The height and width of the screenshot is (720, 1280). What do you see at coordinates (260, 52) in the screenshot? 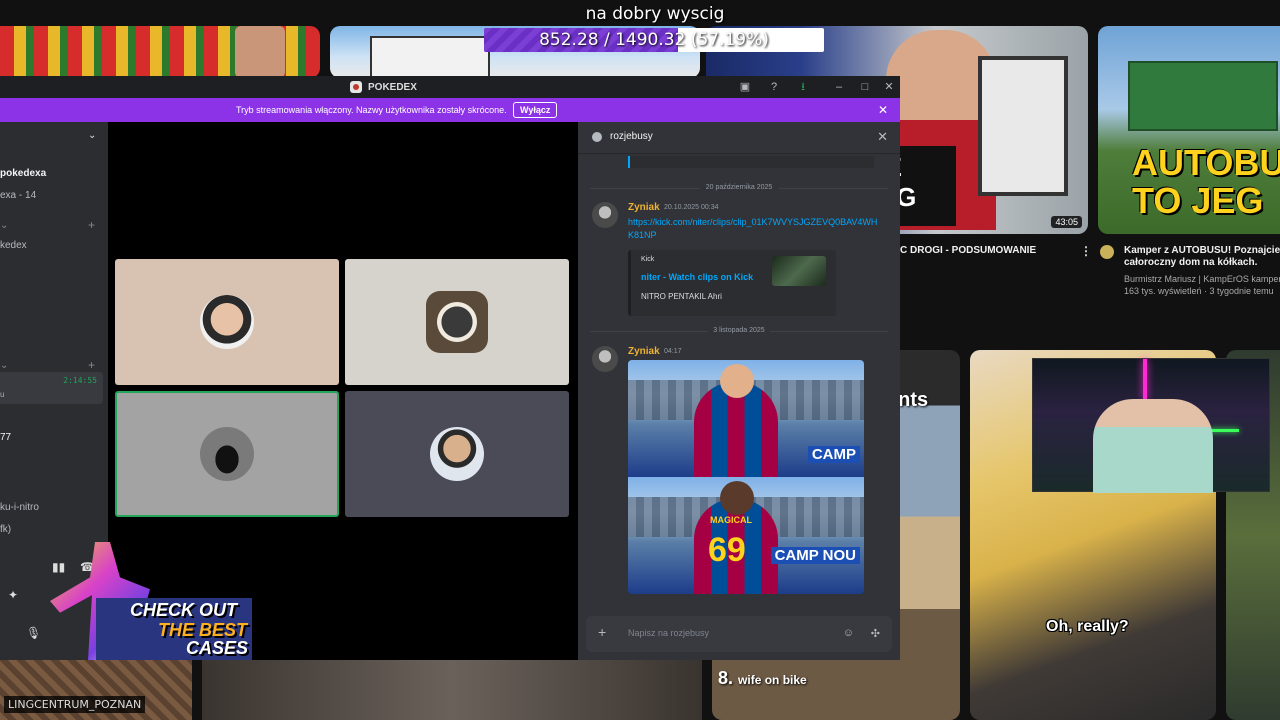
I see `thumbnail-face` at bounding box center [260, 52].